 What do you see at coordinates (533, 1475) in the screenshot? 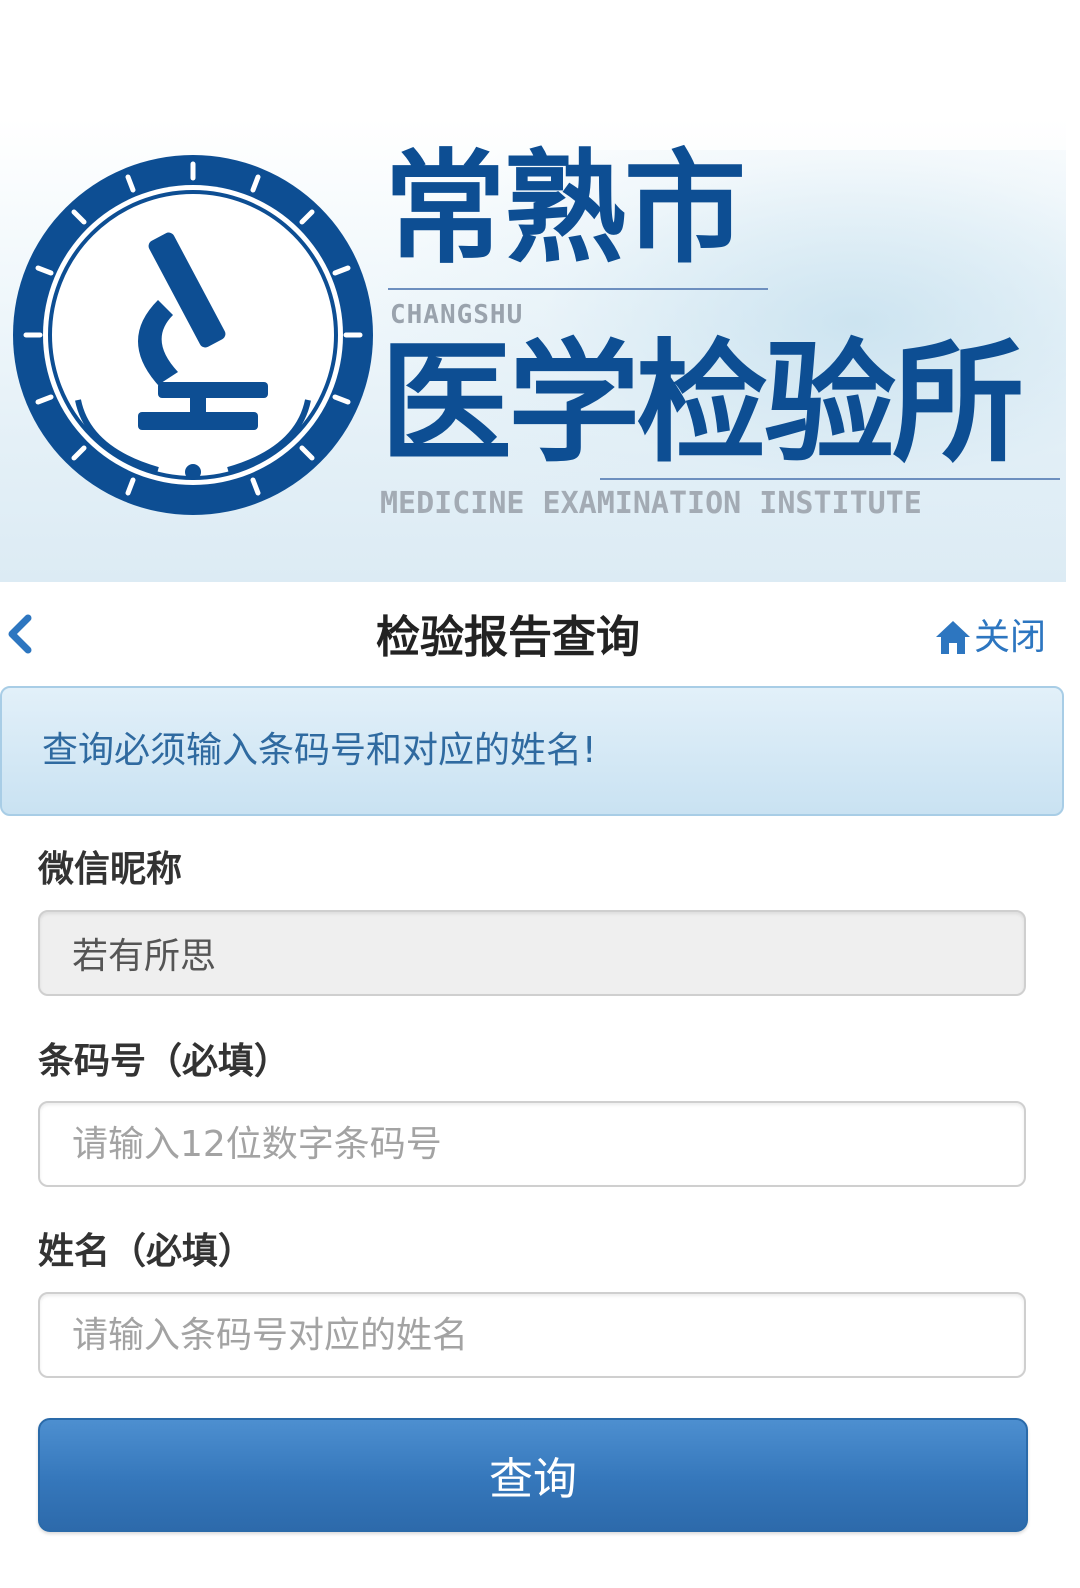
I see `query-button: 查询` at bounding box center [533, 1475].